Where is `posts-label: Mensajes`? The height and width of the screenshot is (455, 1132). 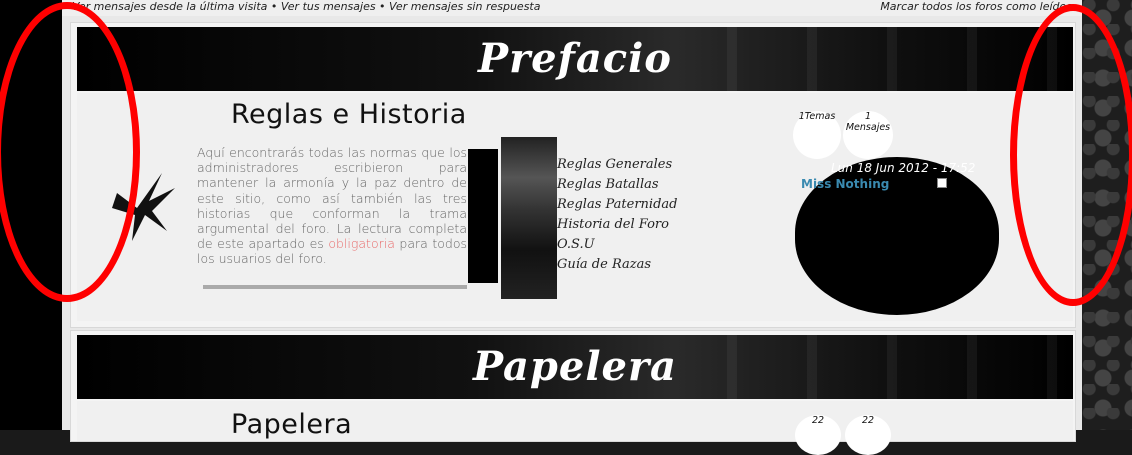 posts-label: Mensajes is located at coordinates (868, 127).